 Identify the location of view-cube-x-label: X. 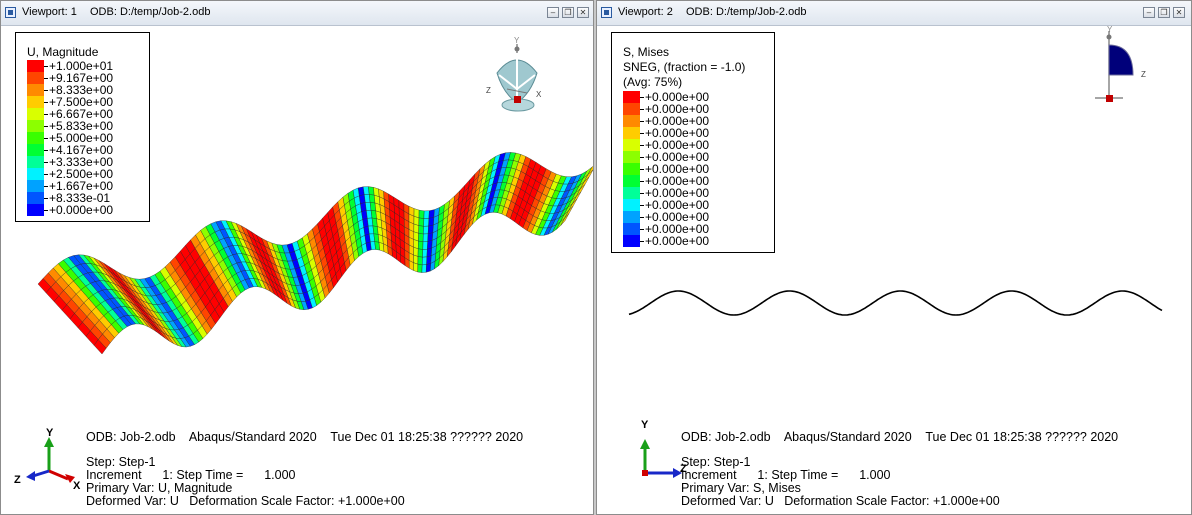
(539, 94).